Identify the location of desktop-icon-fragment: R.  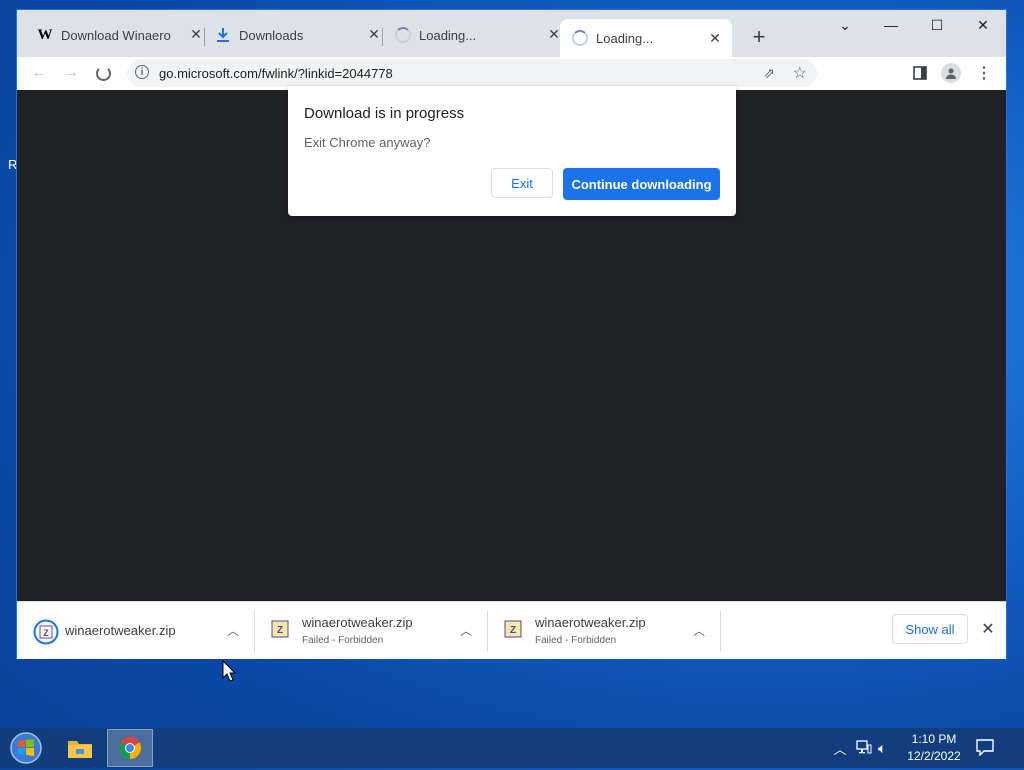
(13, 164).